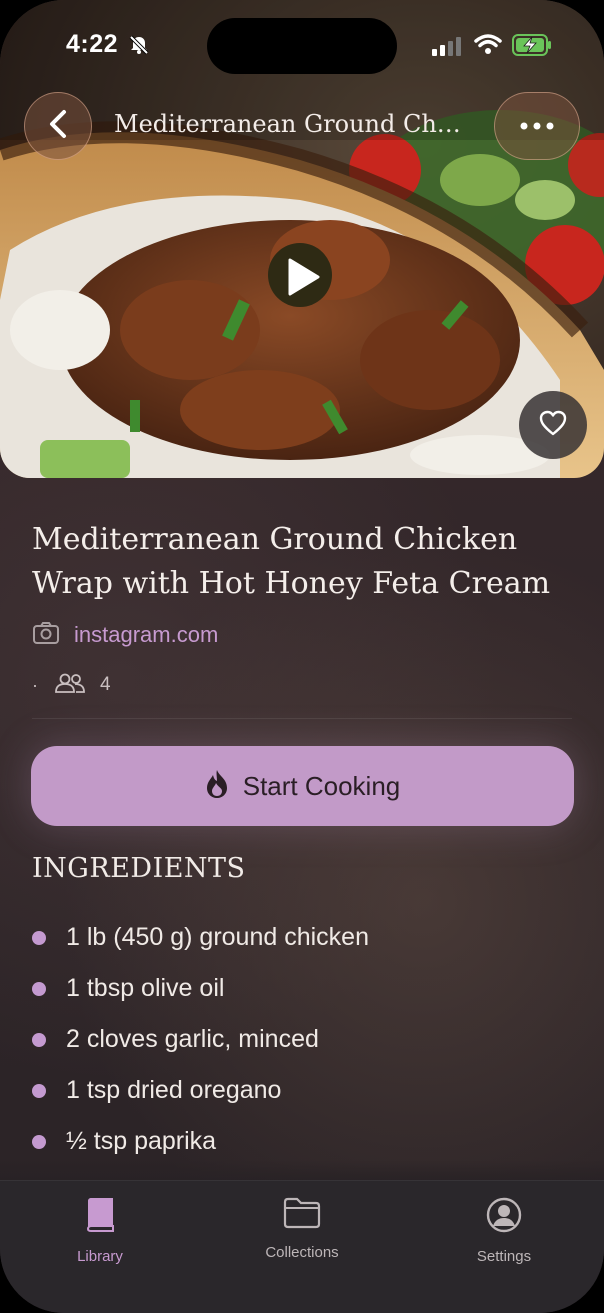  Describe the element at coordinates (304, 277) in the screenshot. I see `play-icon` at that location.